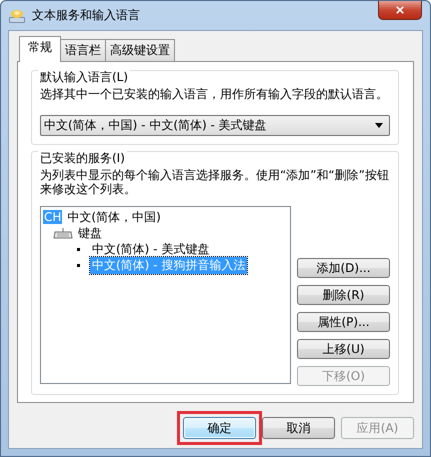  What do you see at coordinates (400, 10) in the screenshot?
I see `close-button: ×` at bounding box center [400, 10].